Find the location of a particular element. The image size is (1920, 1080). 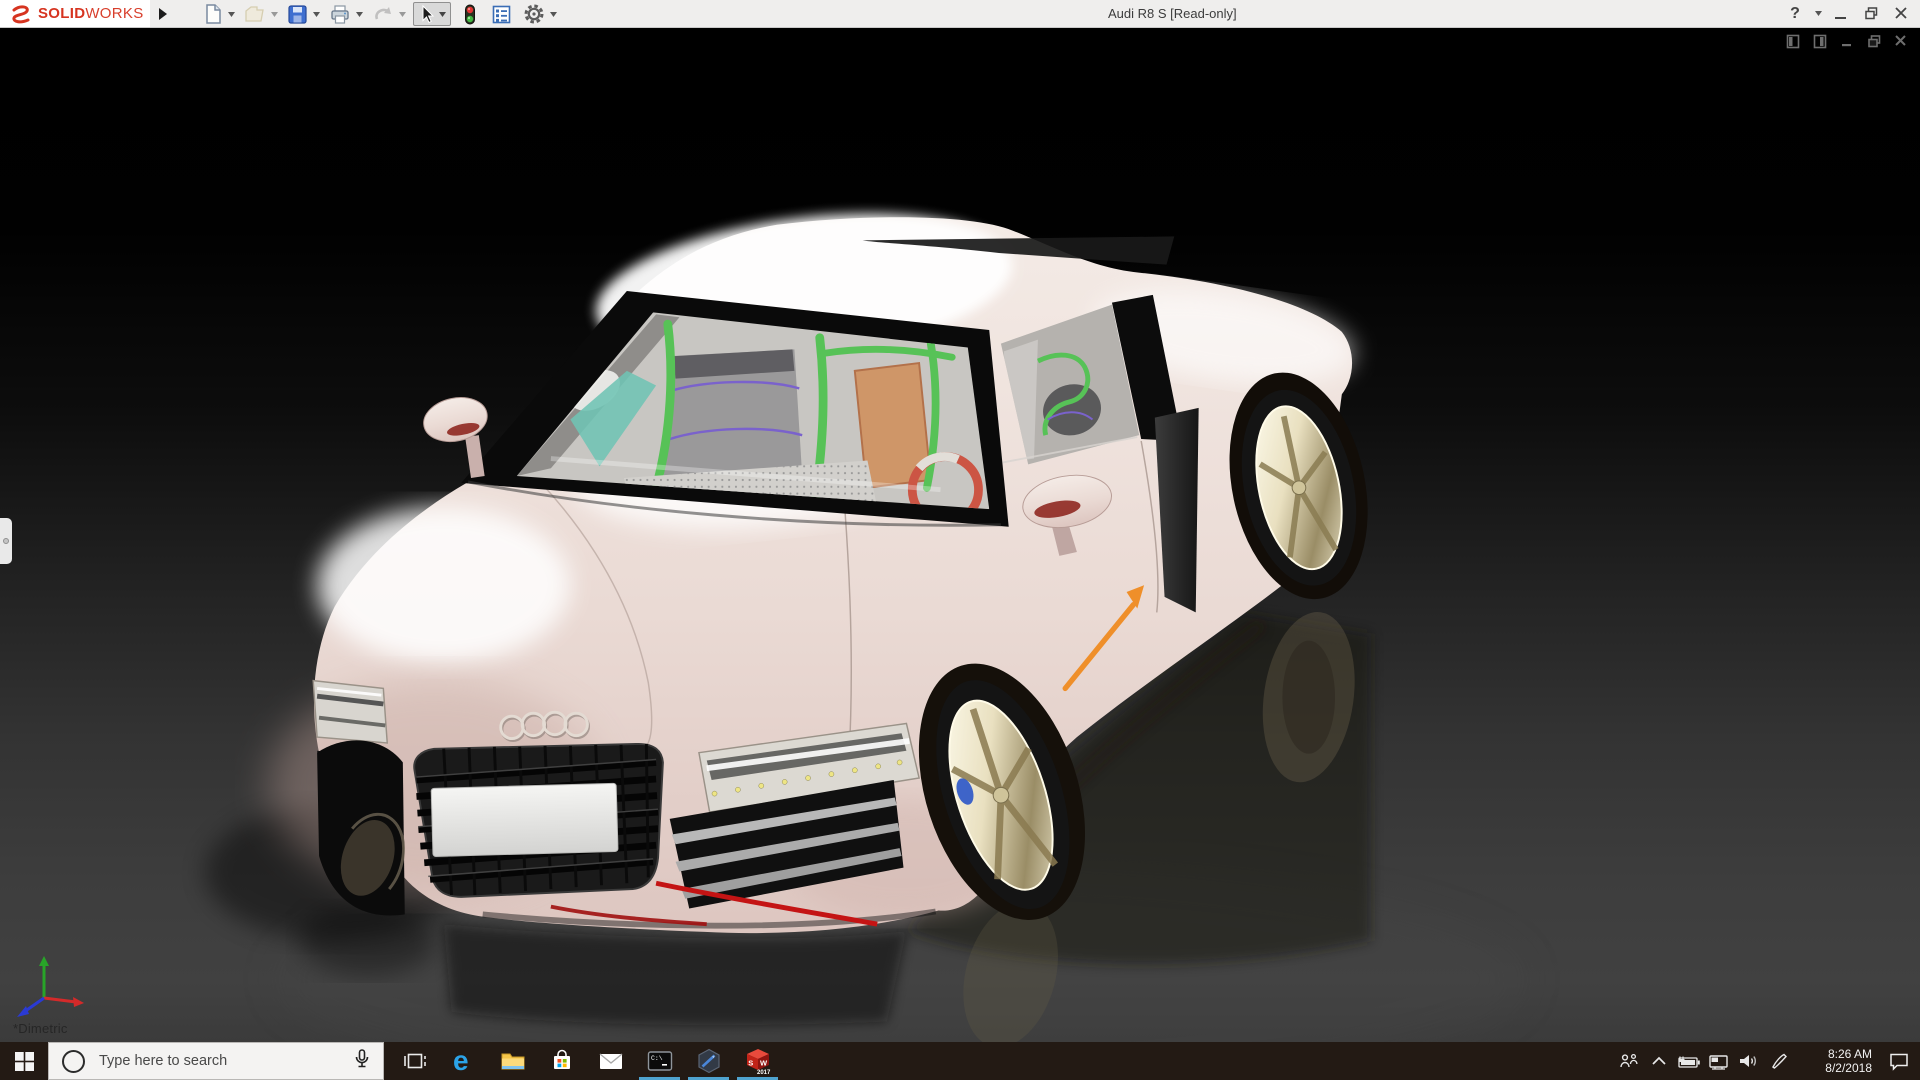

z-axis-arrow is located at coordinates (23, 1011).